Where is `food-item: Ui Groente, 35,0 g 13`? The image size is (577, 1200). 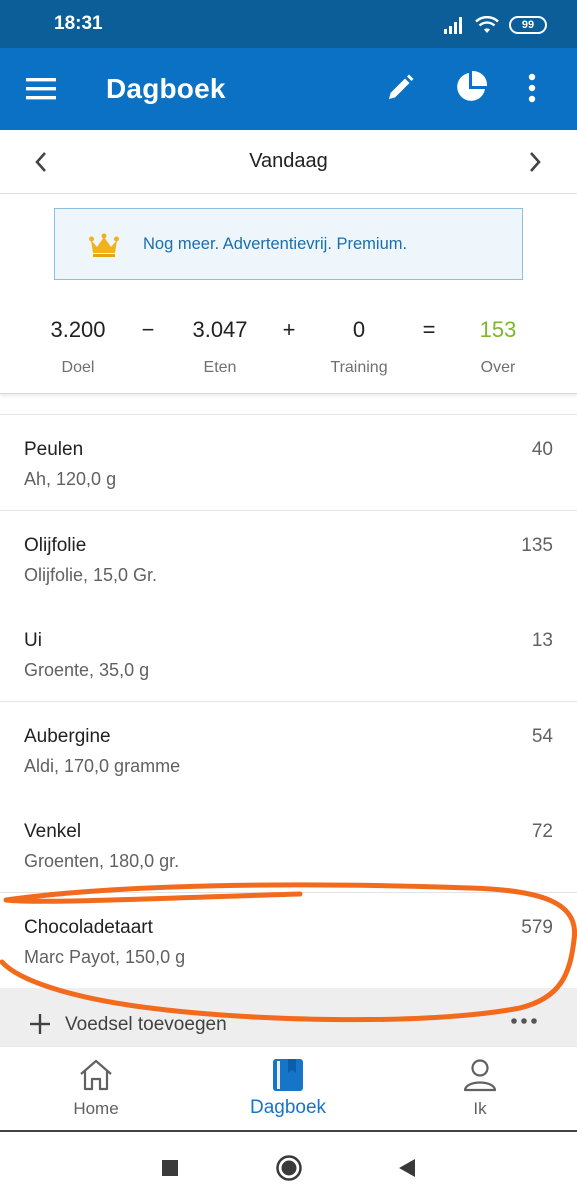 food-item: Ui Groente, 35,0 g 13 is located at coordinates (288, 654).